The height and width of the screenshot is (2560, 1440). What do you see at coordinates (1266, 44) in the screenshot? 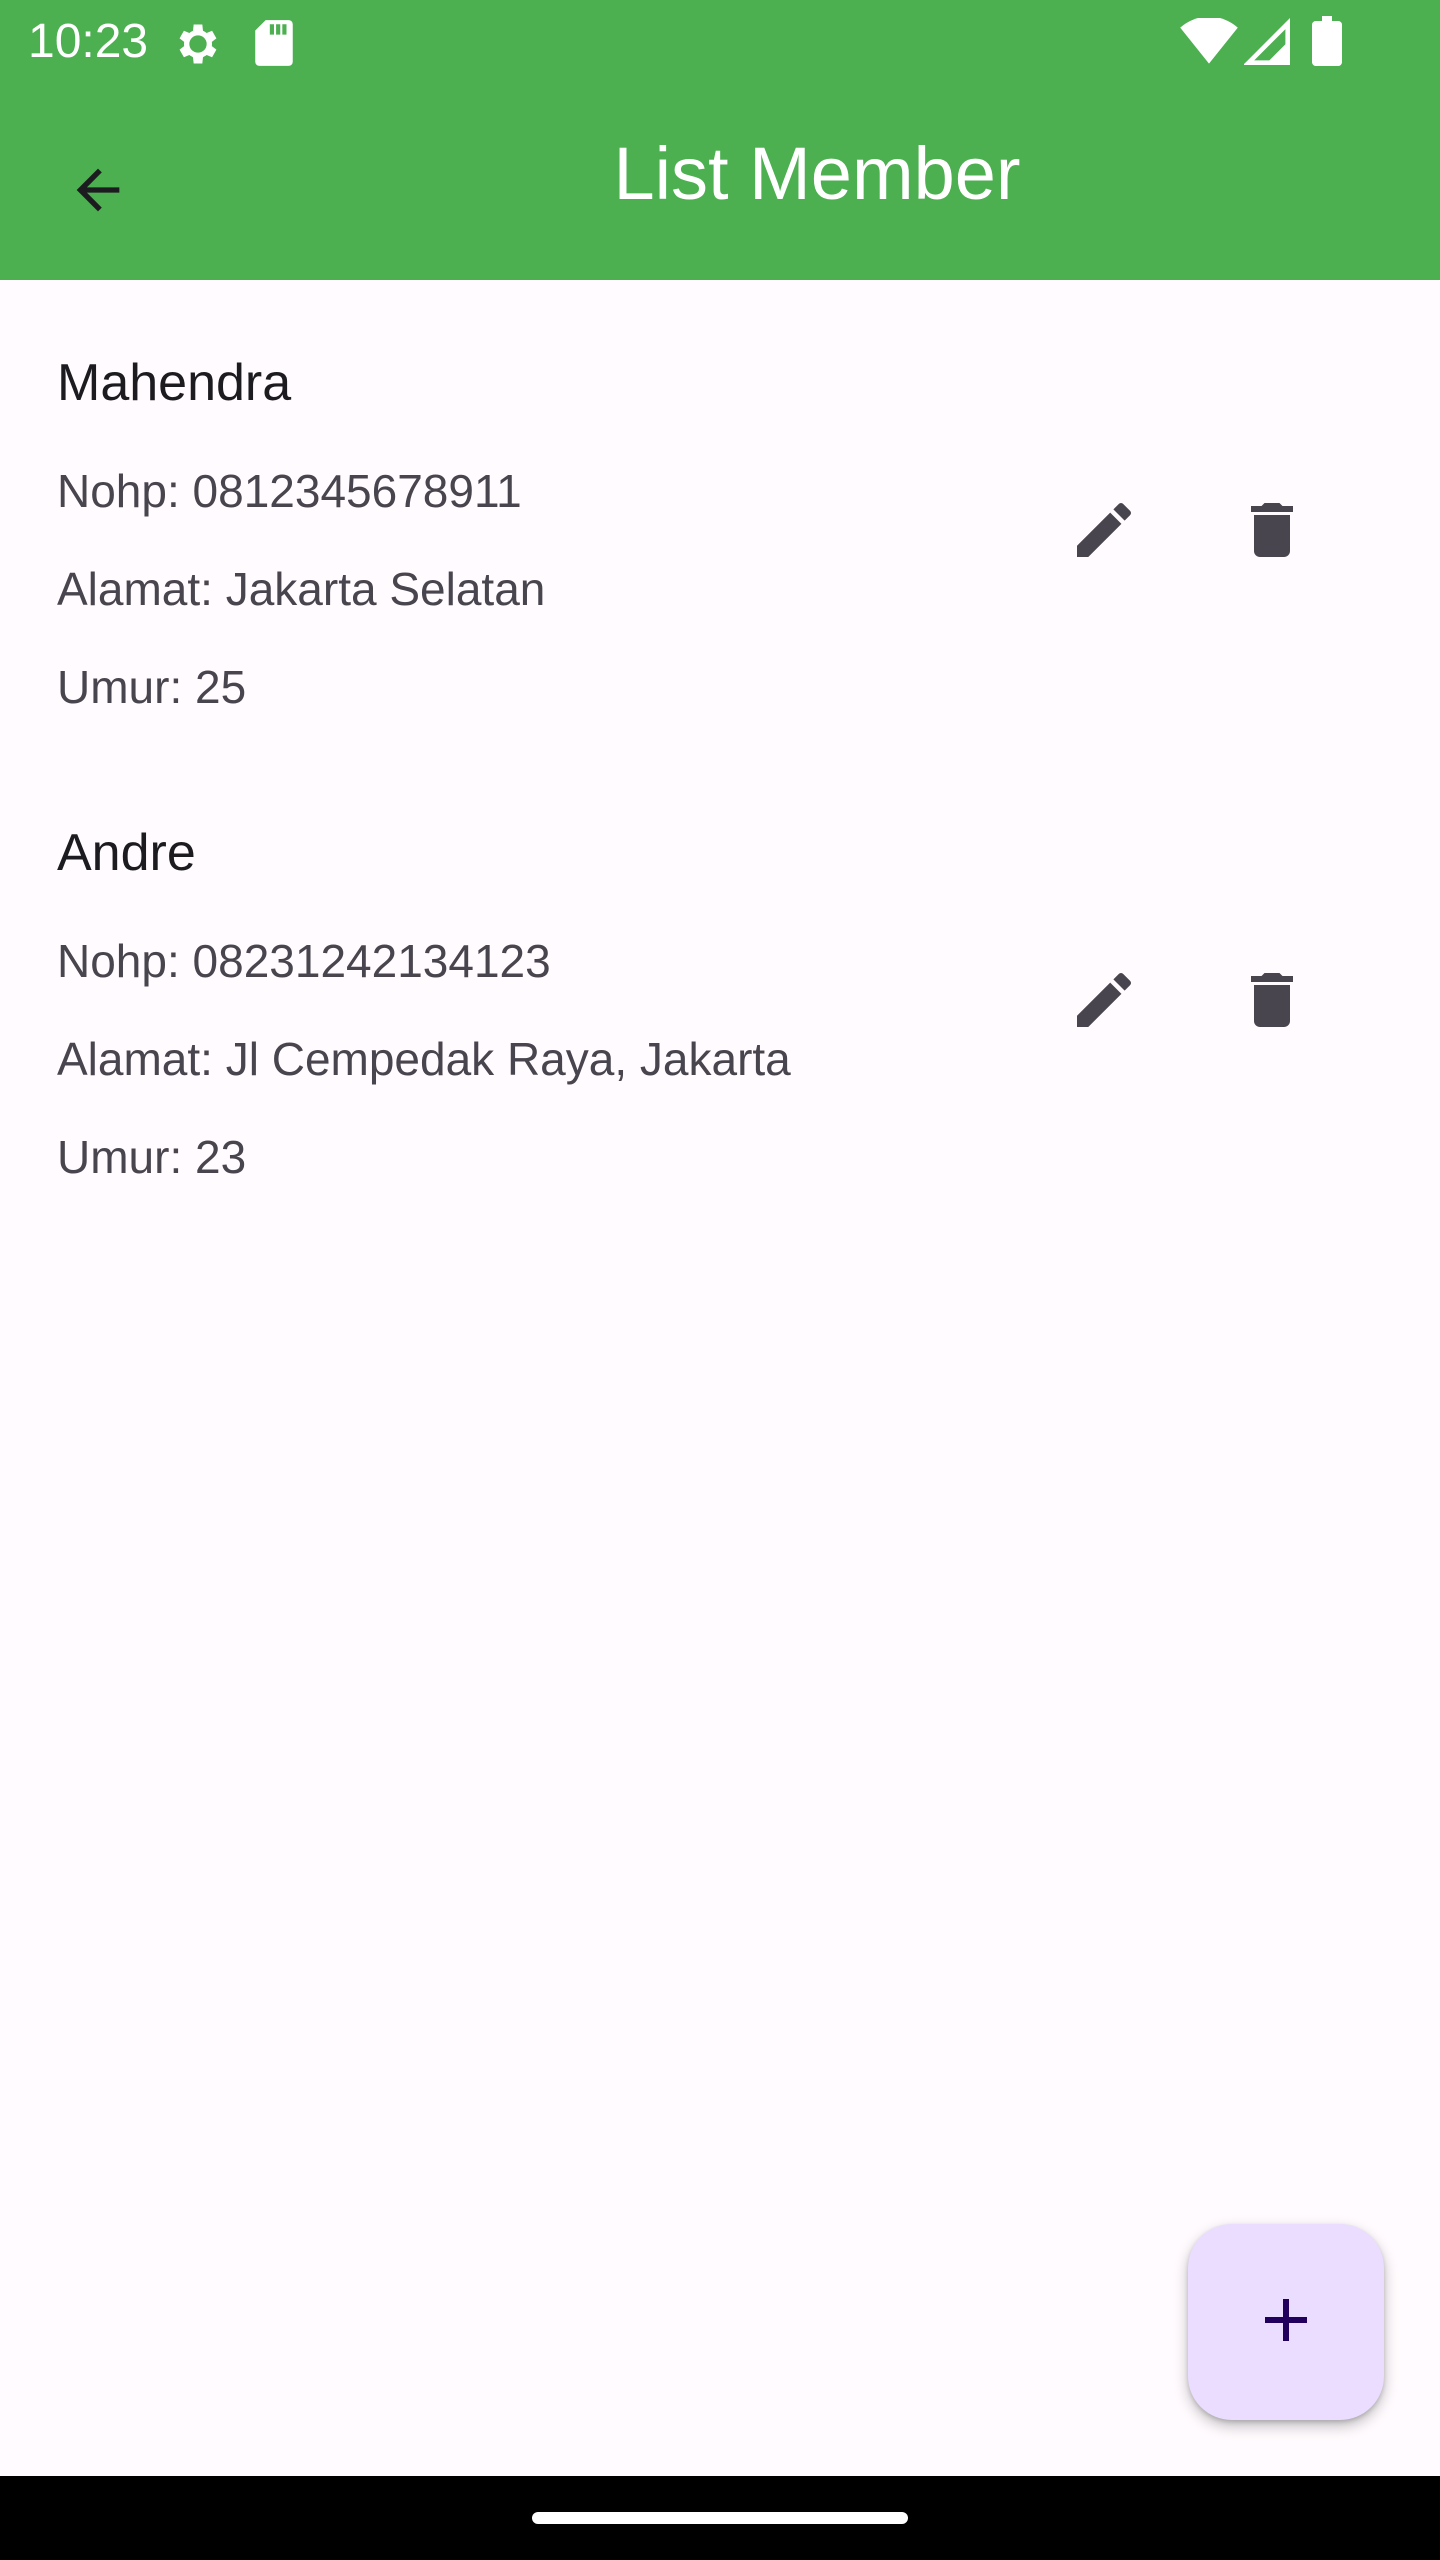
I see `signal-icon` at bounding box center [1266, 44].